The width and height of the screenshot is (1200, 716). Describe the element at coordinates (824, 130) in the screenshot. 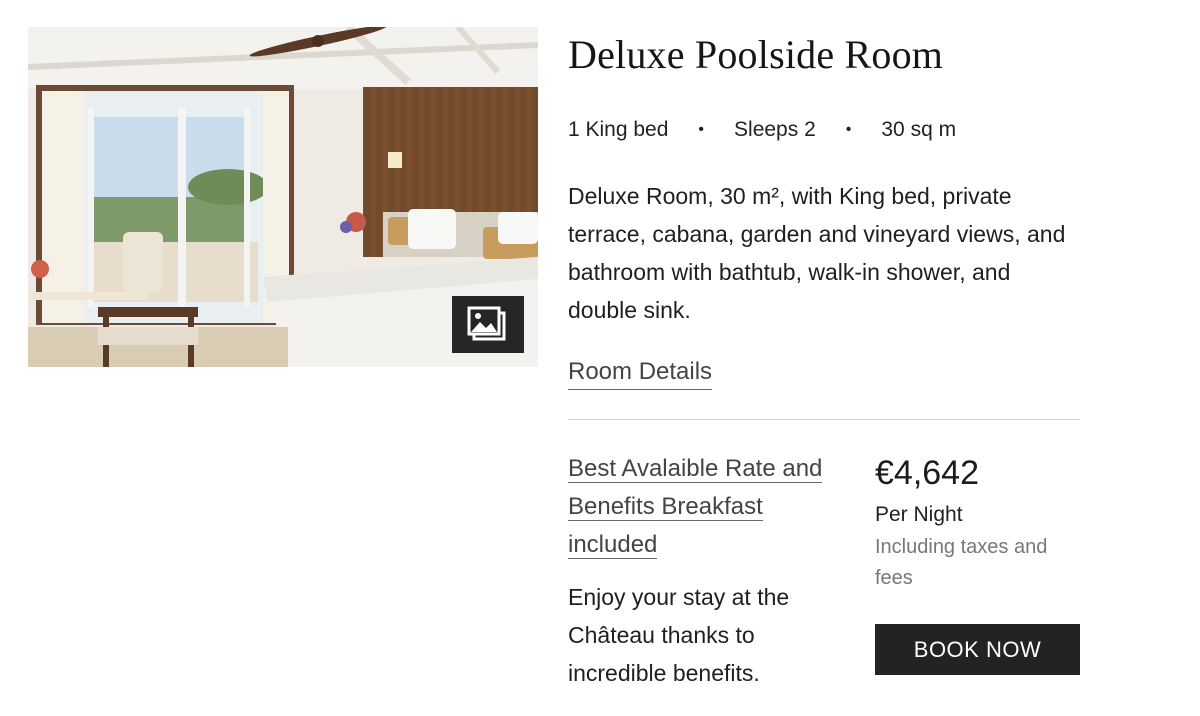

I see `room-facts: 1 King bed • Sleeps 2 • 30 sq m` at that location.